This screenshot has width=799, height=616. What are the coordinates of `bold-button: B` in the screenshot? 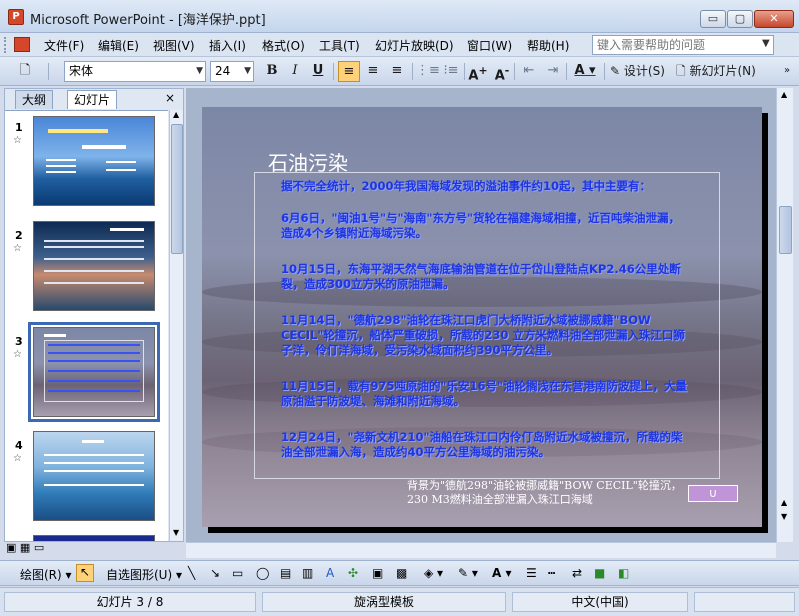 It's located at (272, 71).